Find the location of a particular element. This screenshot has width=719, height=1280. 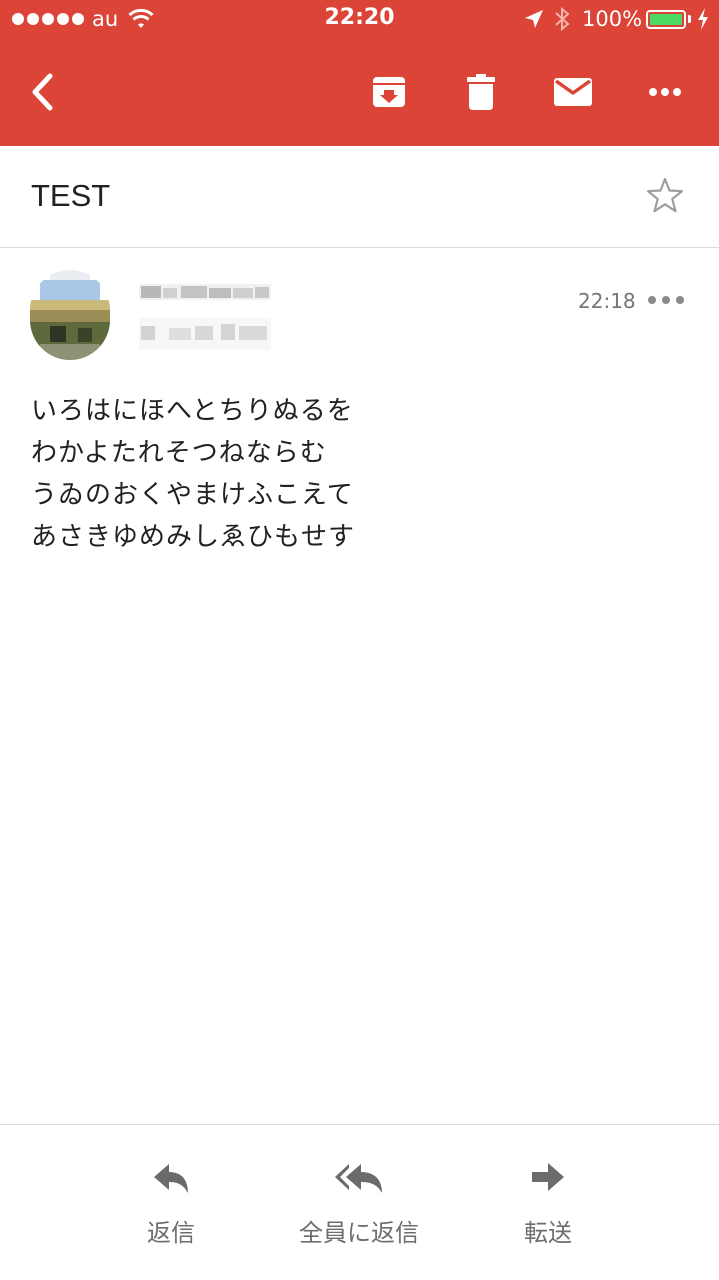

forward-icon is located at coordinates (548, 1177).